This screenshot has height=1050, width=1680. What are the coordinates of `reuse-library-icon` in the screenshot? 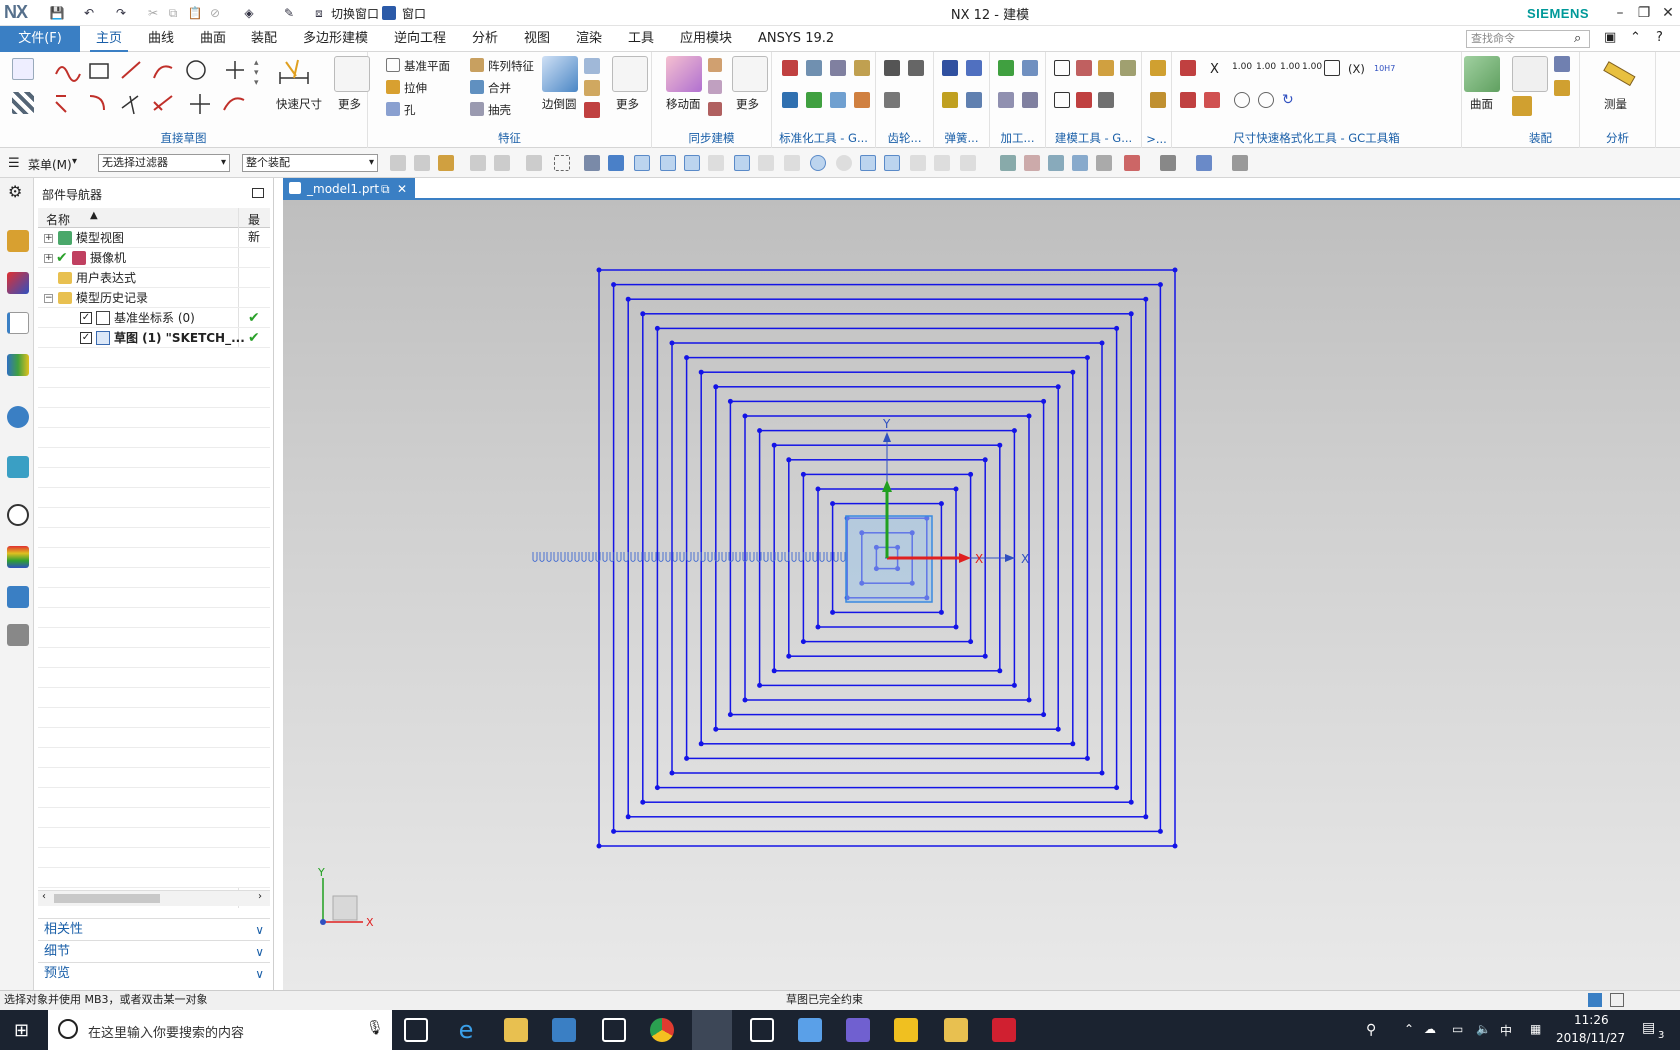 It's located at (18, 365).